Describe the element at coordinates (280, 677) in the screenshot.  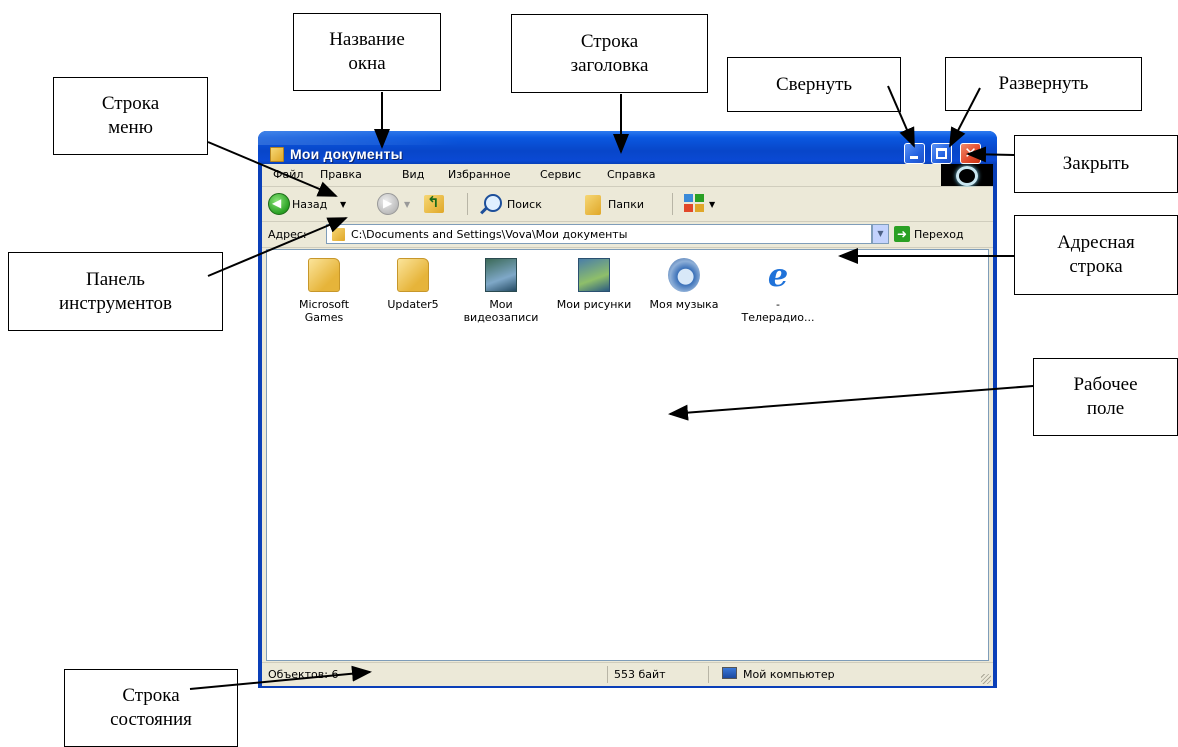
I see `arrow-status-bar` at that location.